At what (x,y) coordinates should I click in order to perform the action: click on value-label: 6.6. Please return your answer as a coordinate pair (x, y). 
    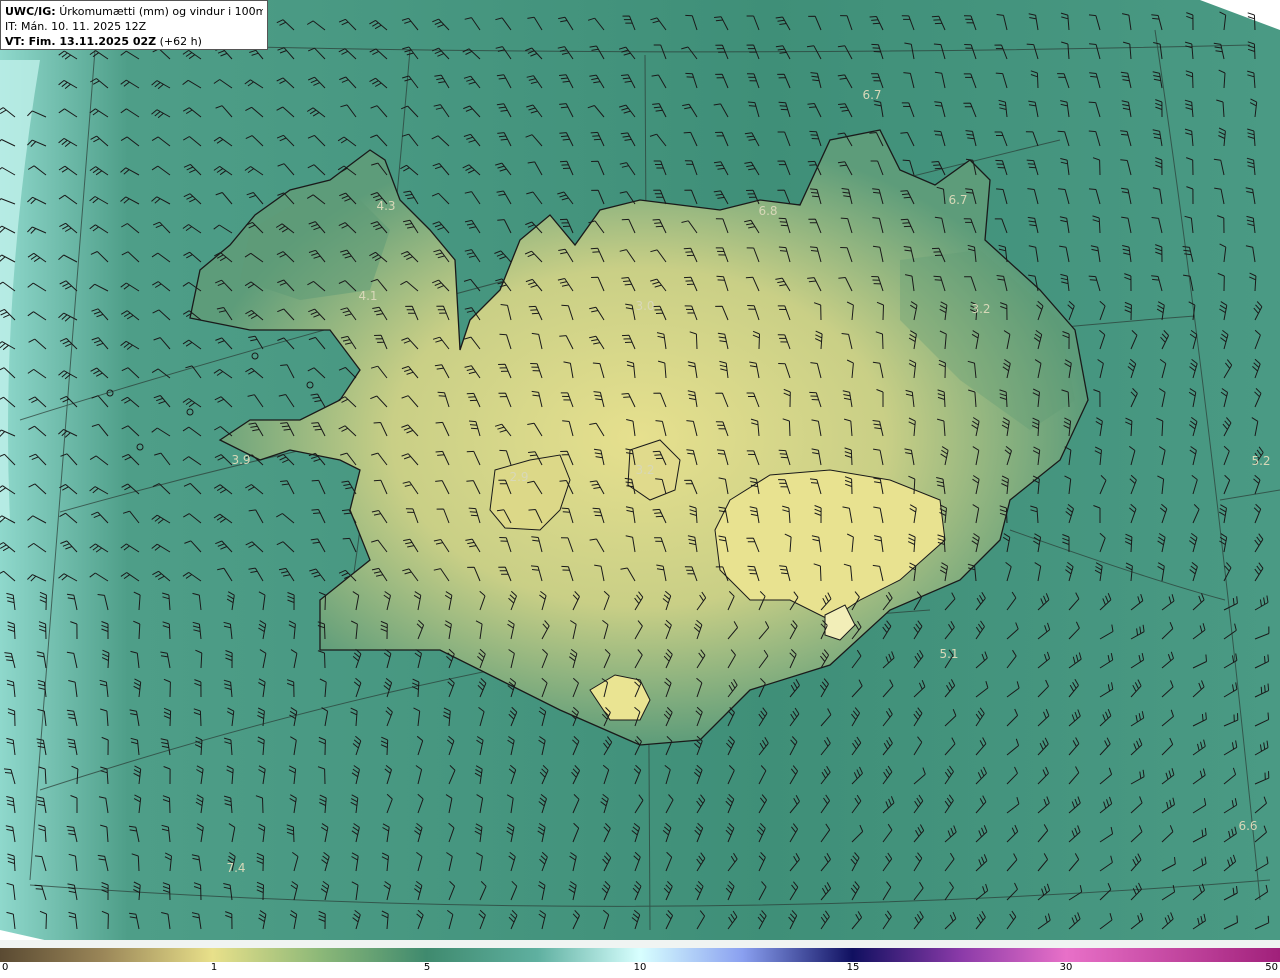
    Looking at the image, I should click on (1248, 826).